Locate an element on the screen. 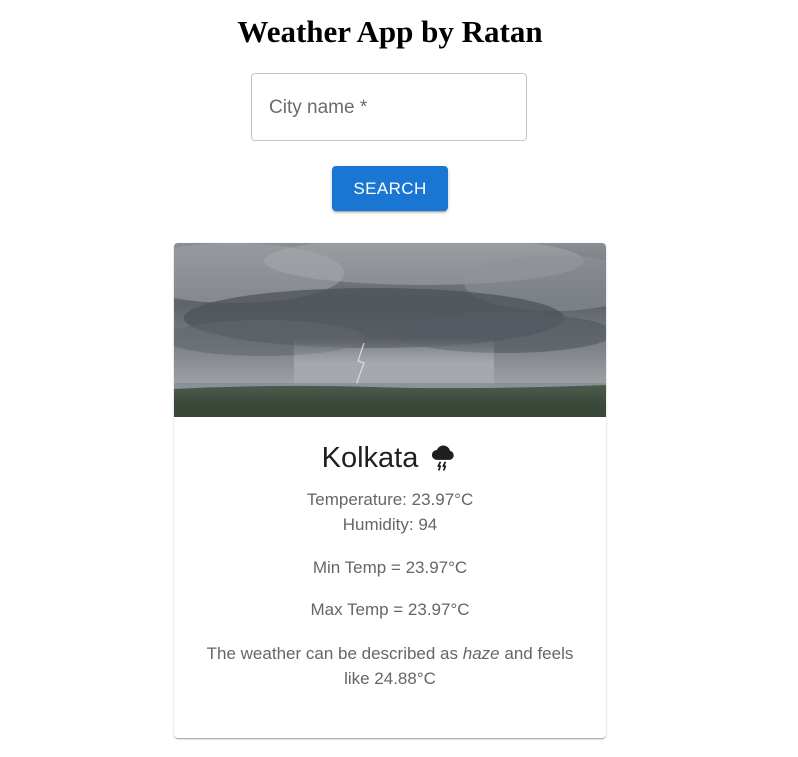 The width and height of the screenshot is (798, 757). weather-image is located at coordinates (390, 330).